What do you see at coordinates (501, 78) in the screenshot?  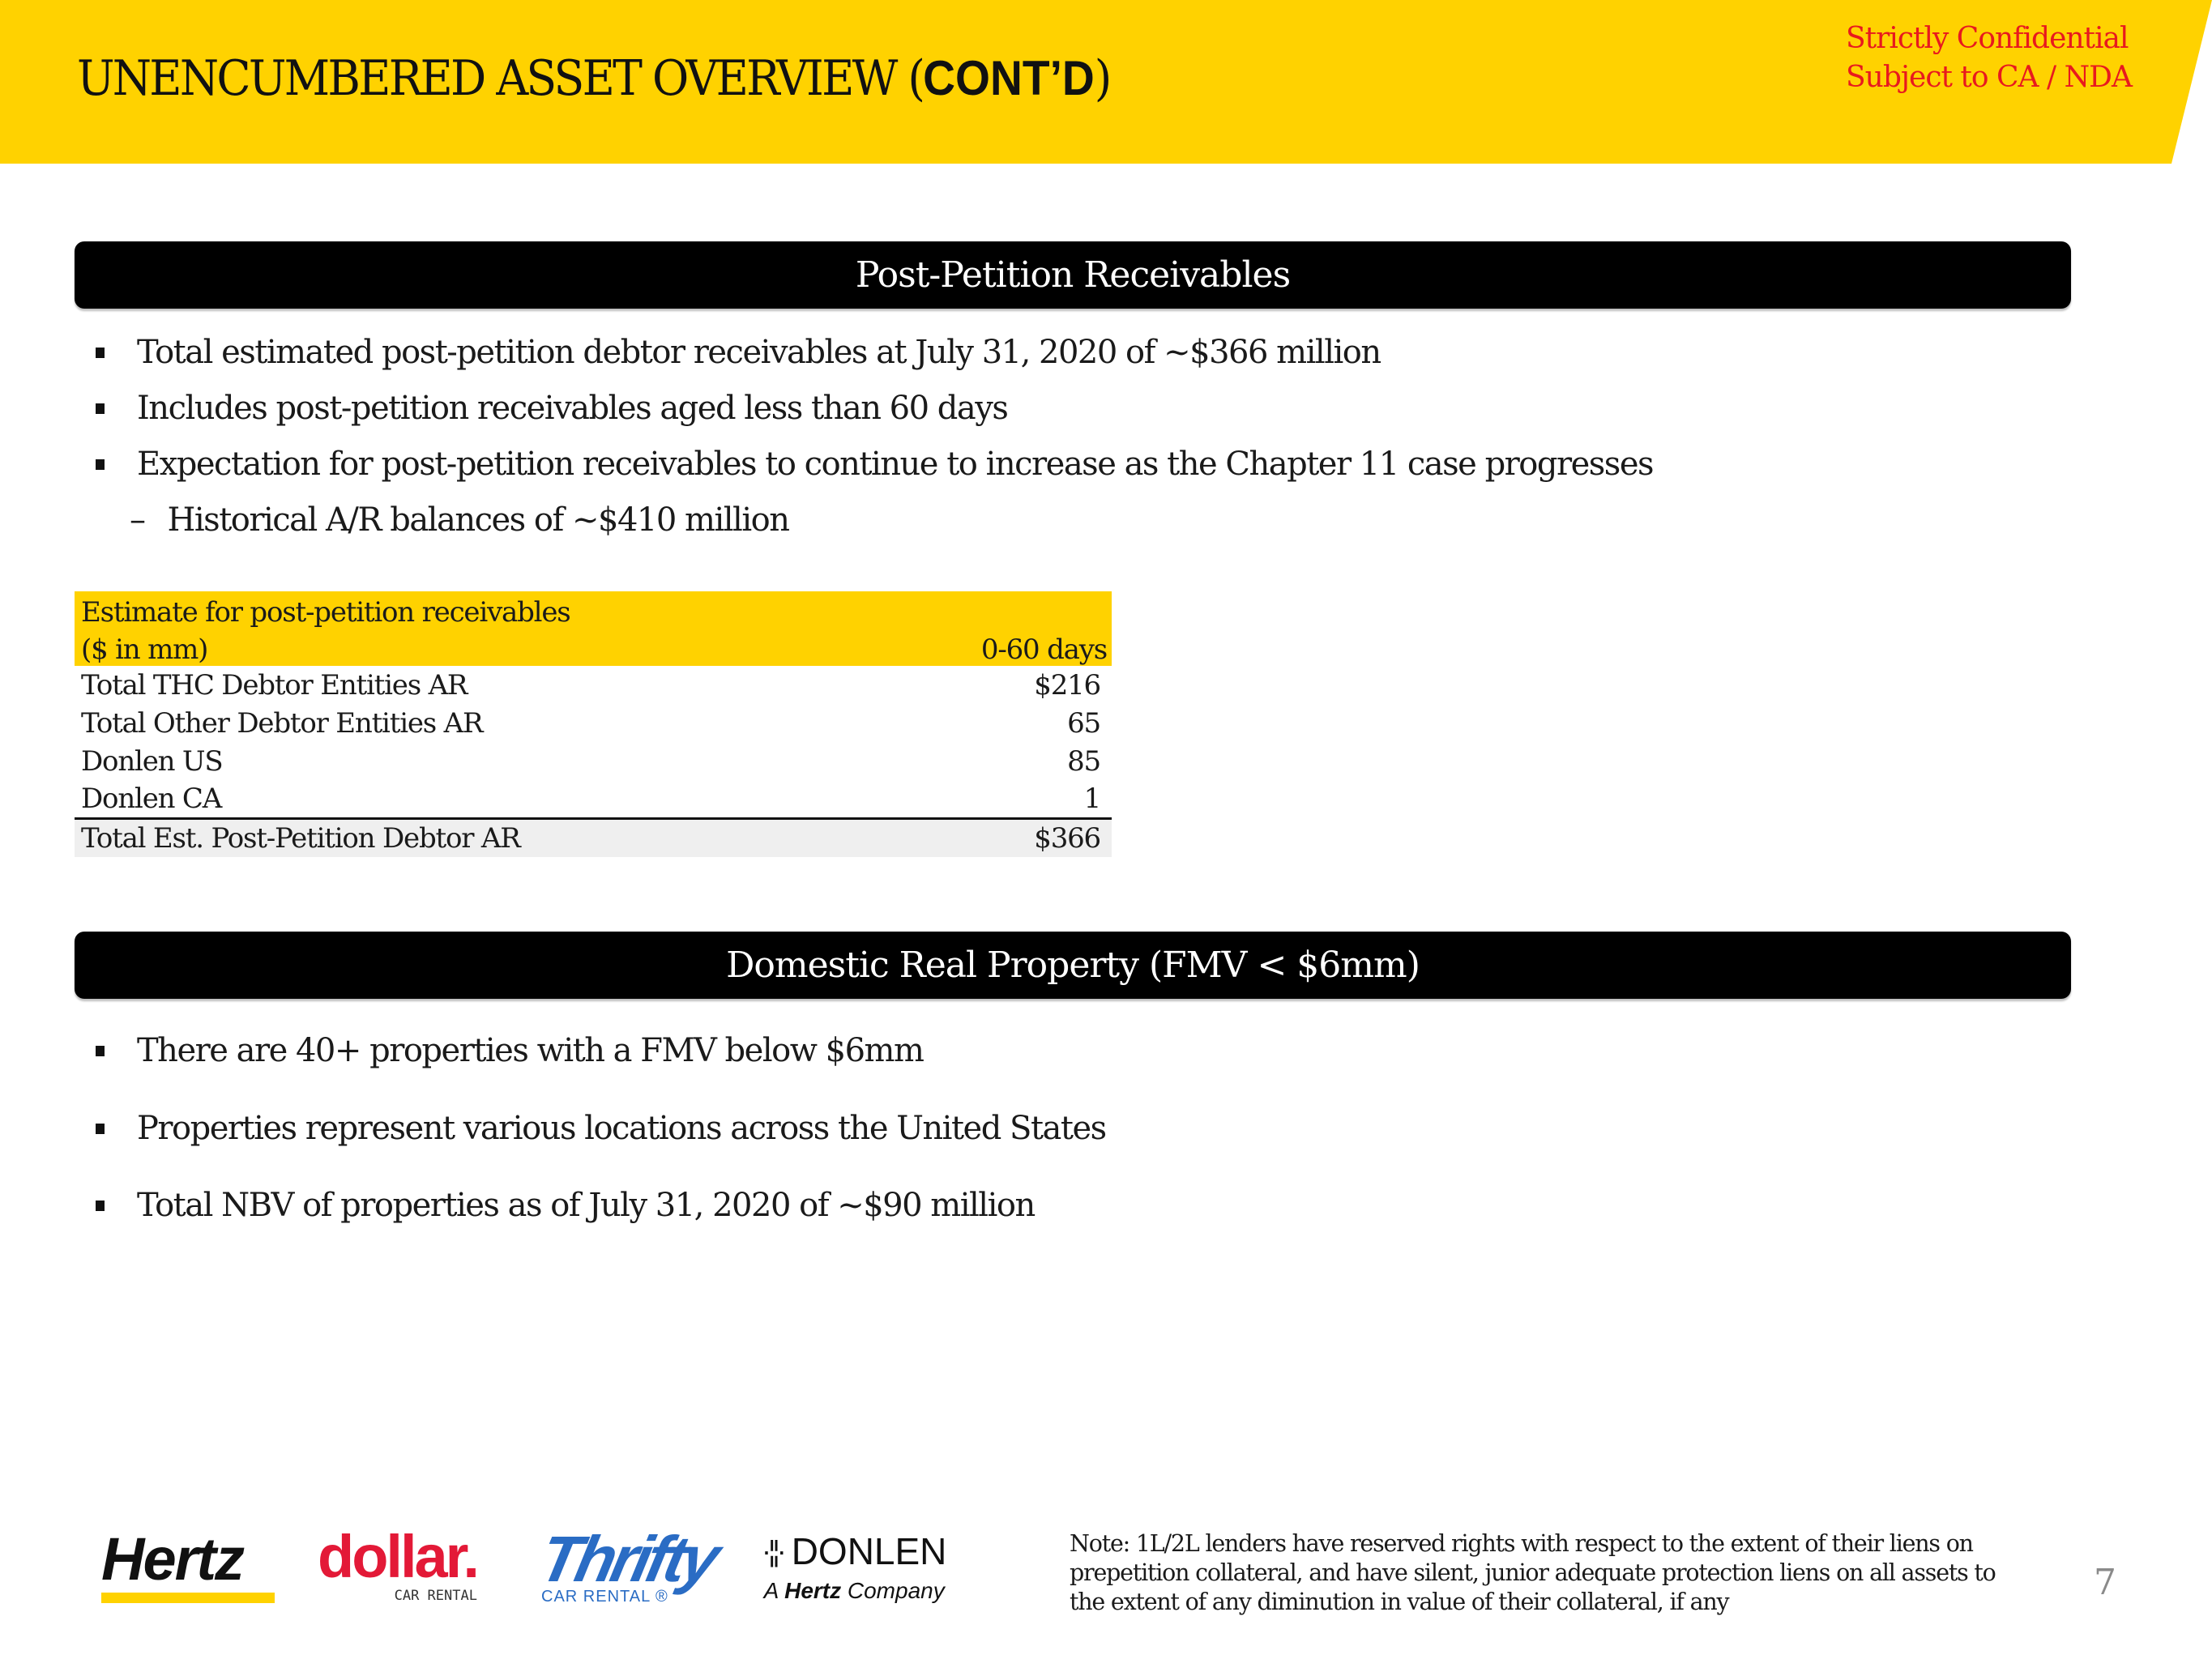 I see `page-title-regular: UNENCUMBERED ASSET OVERVIEW (` at bounding box center [501, 78].